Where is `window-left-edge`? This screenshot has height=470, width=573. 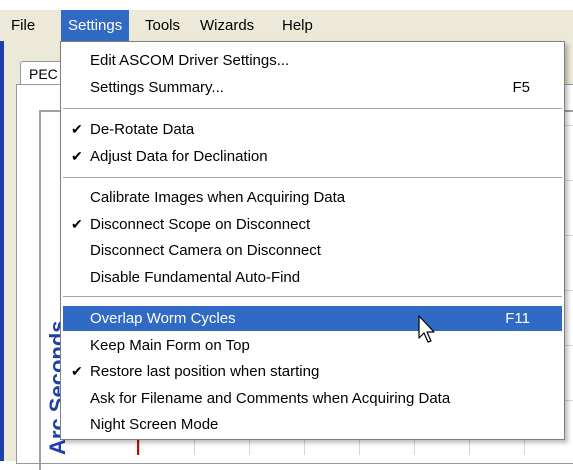
window-left-edge is located at coordinates (2, 251).